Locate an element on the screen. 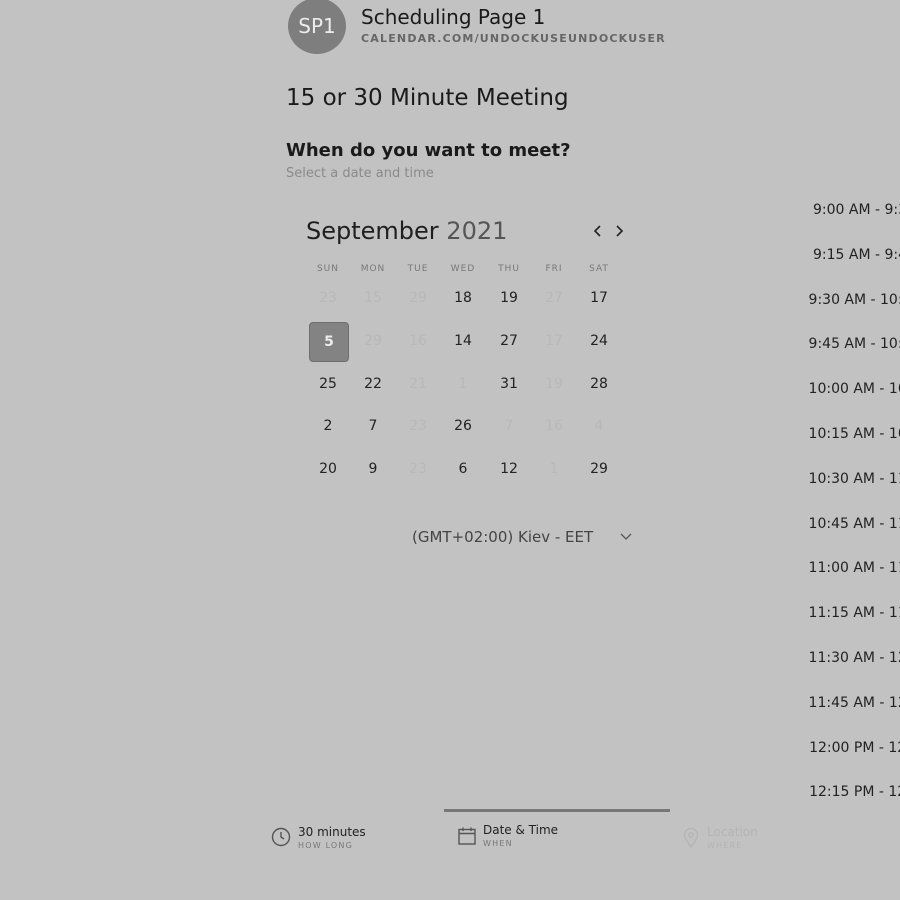 This screenshot has width=900, height=900. tab-duration-label: 30 minutes is located at coordinates (332, 832).